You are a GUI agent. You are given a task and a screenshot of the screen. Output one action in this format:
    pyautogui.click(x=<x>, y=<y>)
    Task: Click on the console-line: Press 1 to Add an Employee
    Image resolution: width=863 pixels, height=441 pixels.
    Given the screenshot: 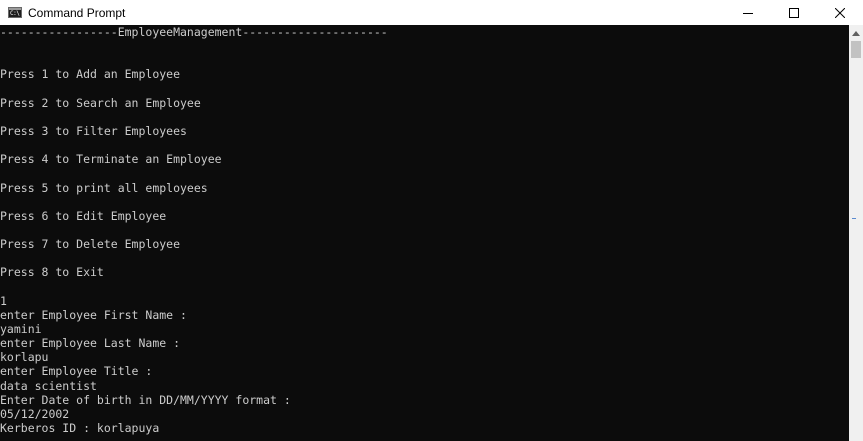 What is the action you would take?
    pyautogui.click(x=90, y=74)
    